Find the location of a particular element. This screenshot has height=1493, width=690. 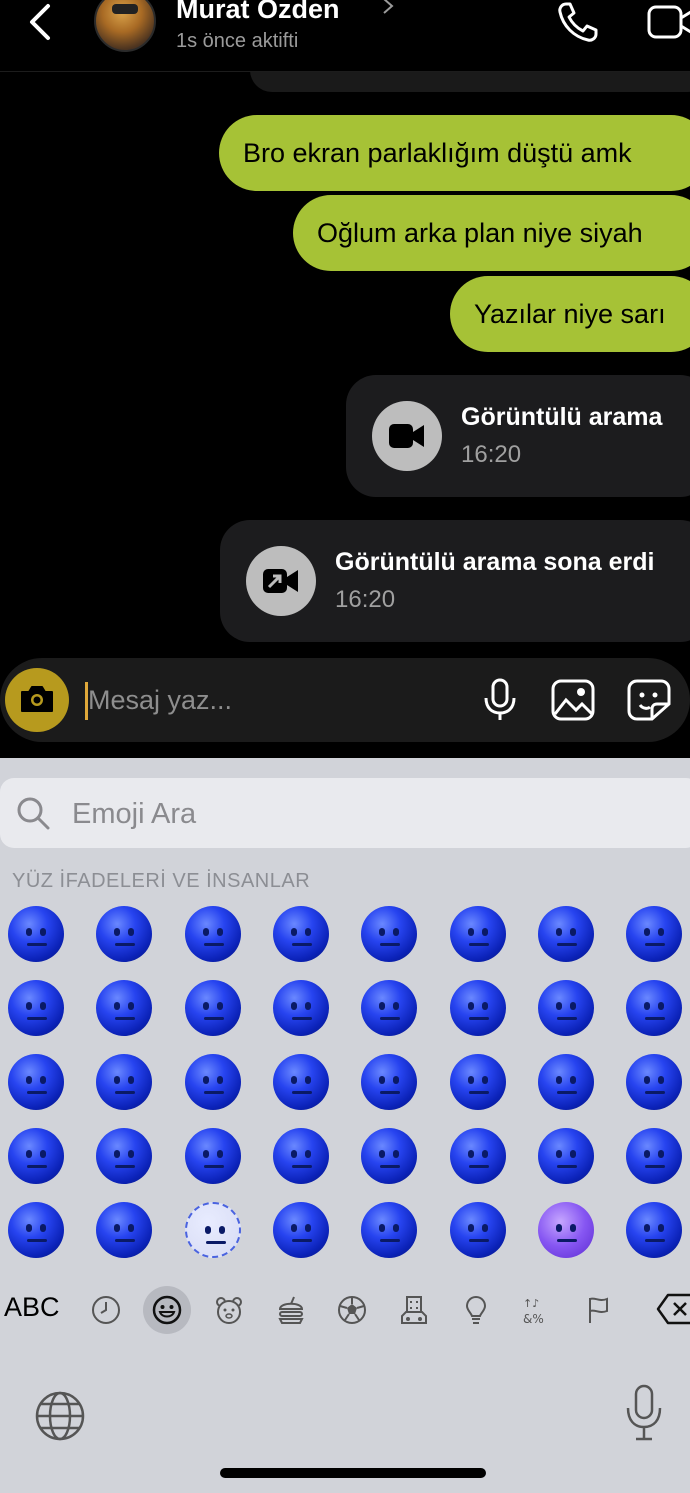

flag-icon is located at coordinates (598, 1310).